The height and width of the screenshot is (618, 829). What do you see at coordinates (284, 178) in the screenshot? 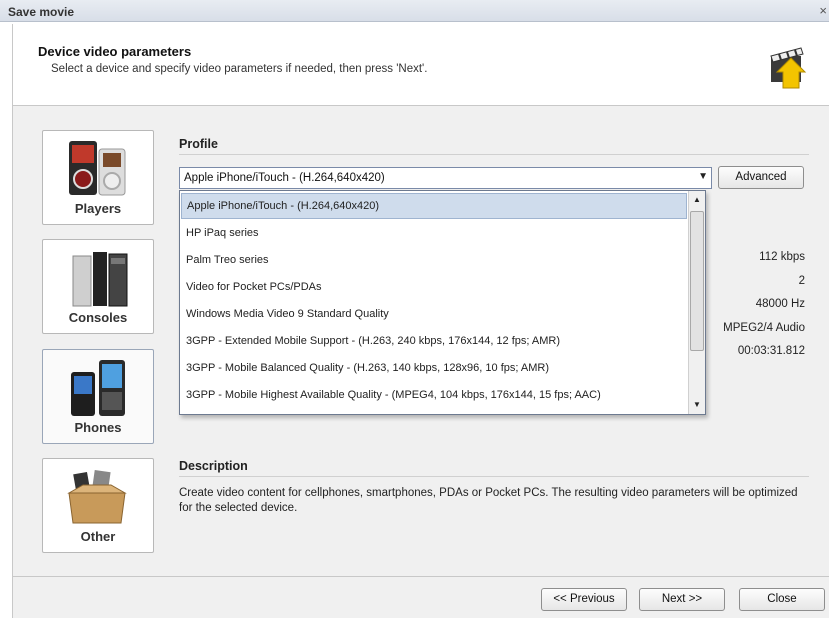
I see `profile-selected-value: Apple iPhone/iTouch - (H.264,640x420)` at bounding box center [284, 178].